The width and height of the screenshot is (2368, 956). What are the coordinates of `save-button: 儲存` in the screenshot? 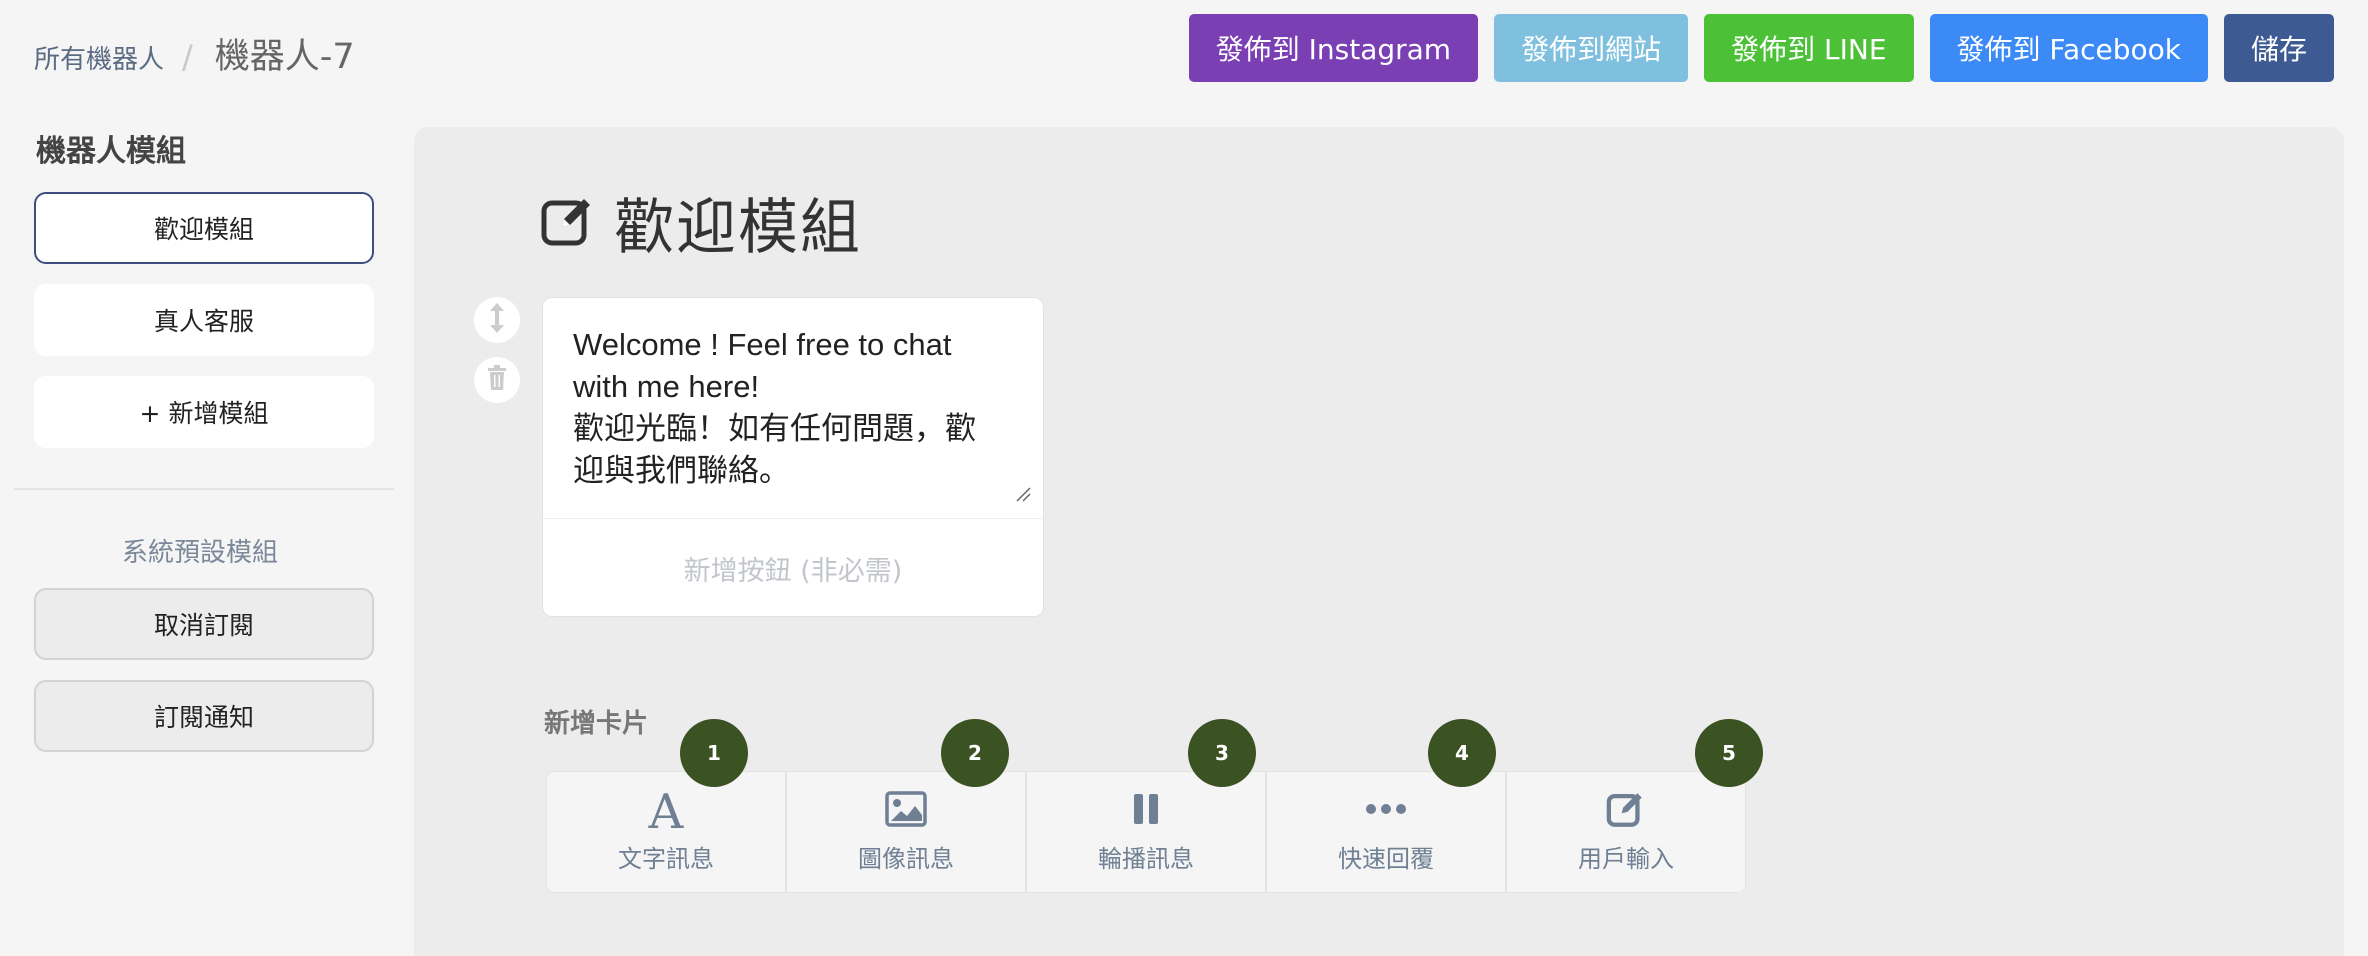 It's located at (2278, 48).